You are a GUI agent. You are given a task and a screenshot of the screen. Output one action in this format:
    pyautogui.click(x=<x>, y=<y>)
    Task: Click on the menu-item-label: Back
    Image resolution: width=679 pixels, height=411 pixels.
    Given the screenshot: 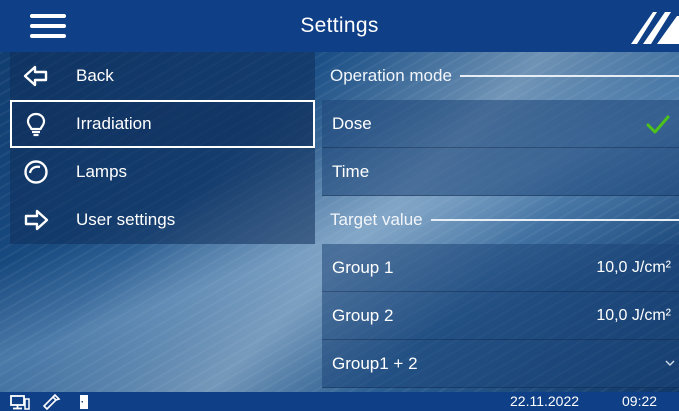 What is the action you would take?
    pyautogui.click(x=95, y=75)
    